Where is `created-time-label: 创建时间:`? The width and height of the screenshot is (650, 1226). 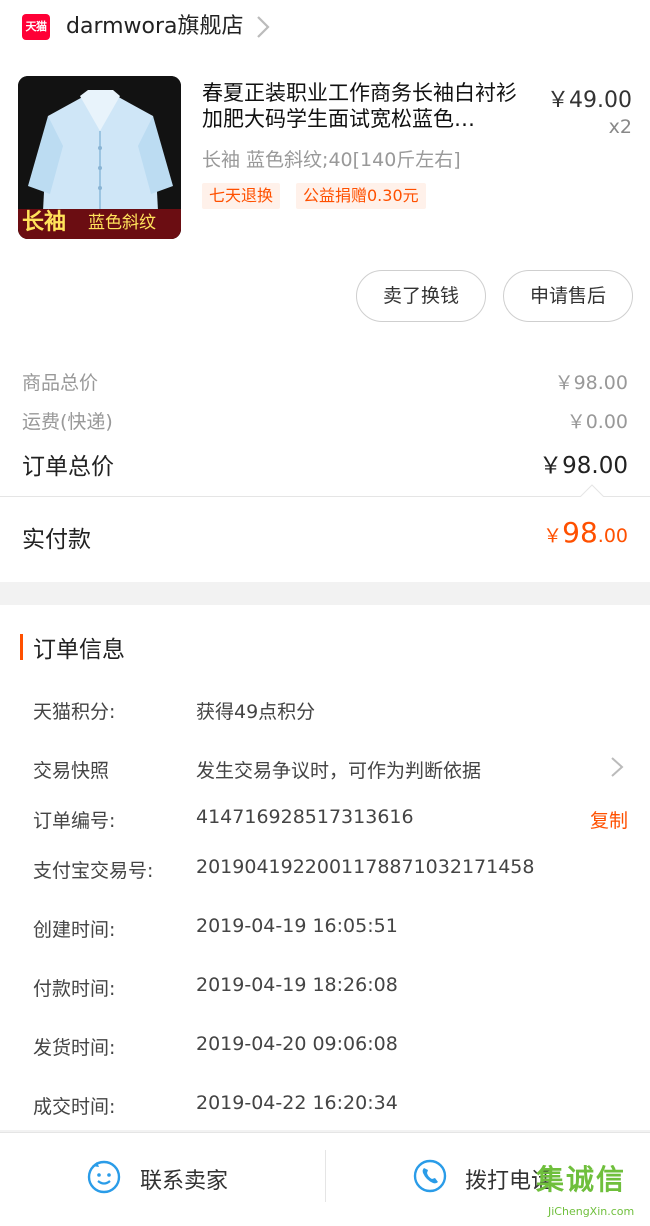
created-time-label: 创建时间: is located at coordinates (74, 930).